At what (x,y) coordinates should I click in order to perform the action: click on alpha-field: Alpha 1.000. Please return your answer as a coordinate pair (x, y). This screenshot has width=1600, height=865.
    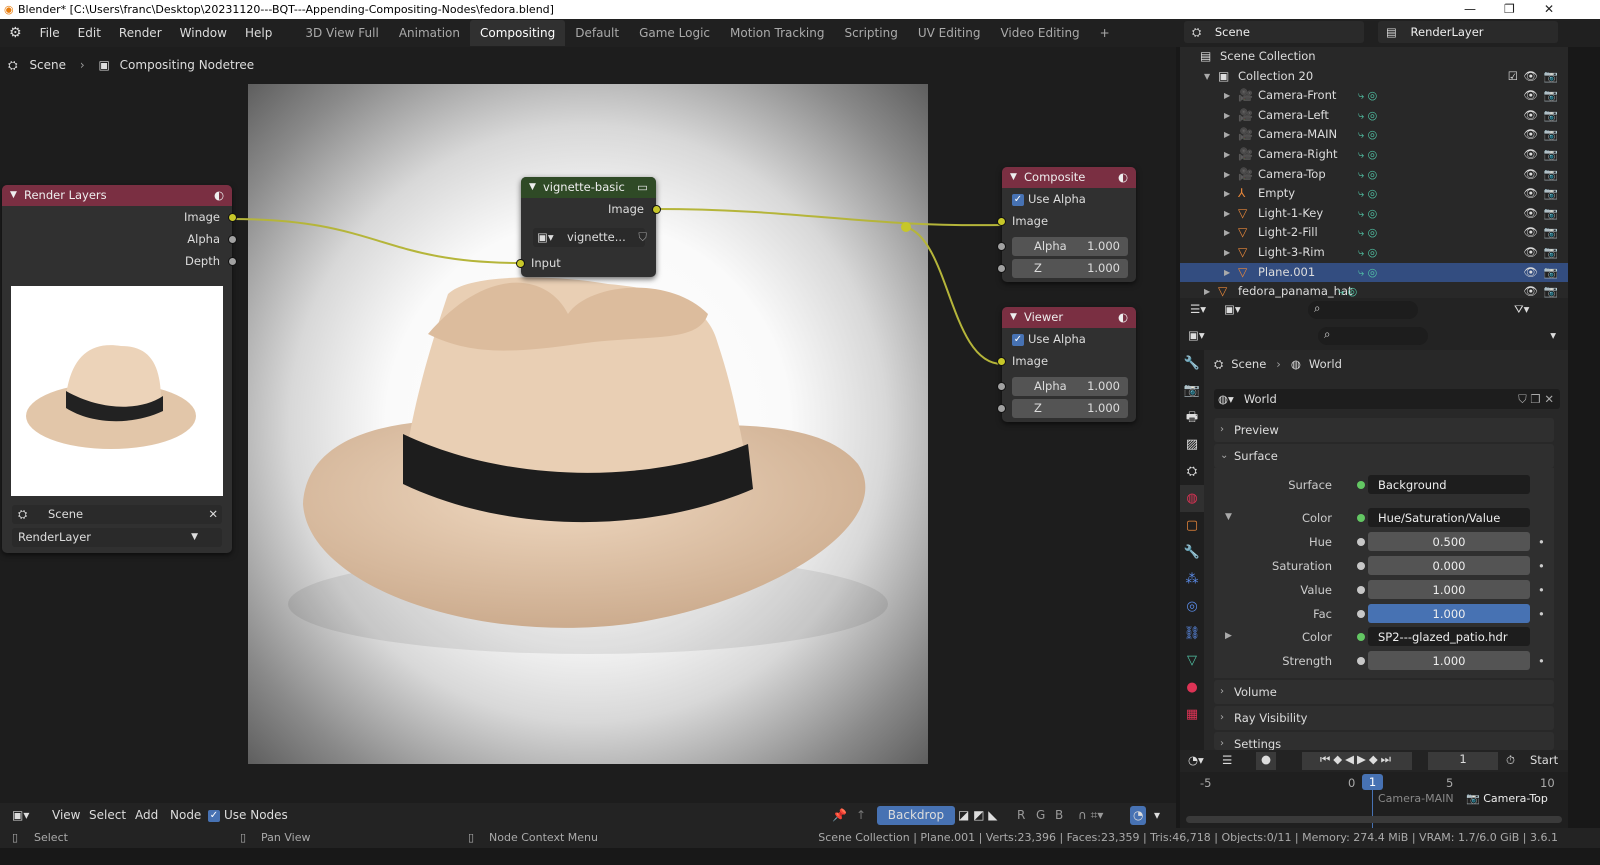
    Looking at the image, I should click on (1062, 246).